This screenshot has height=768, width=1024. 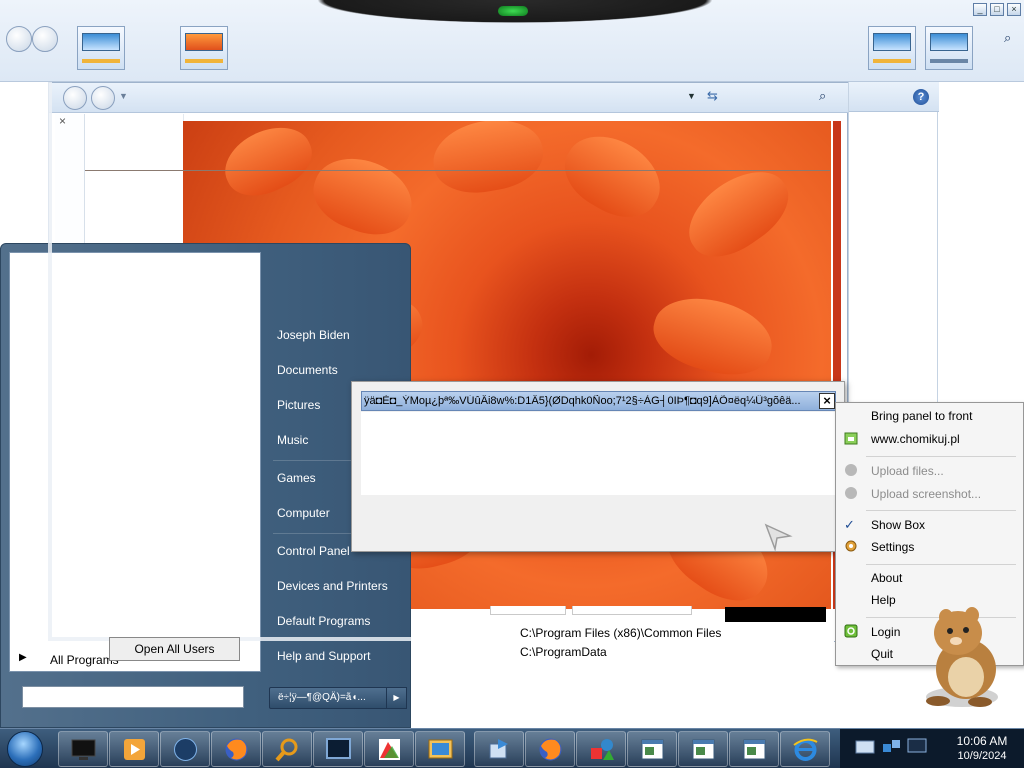 I want to click on start-item-pictures: Pictures, so click(x=298, y=405).